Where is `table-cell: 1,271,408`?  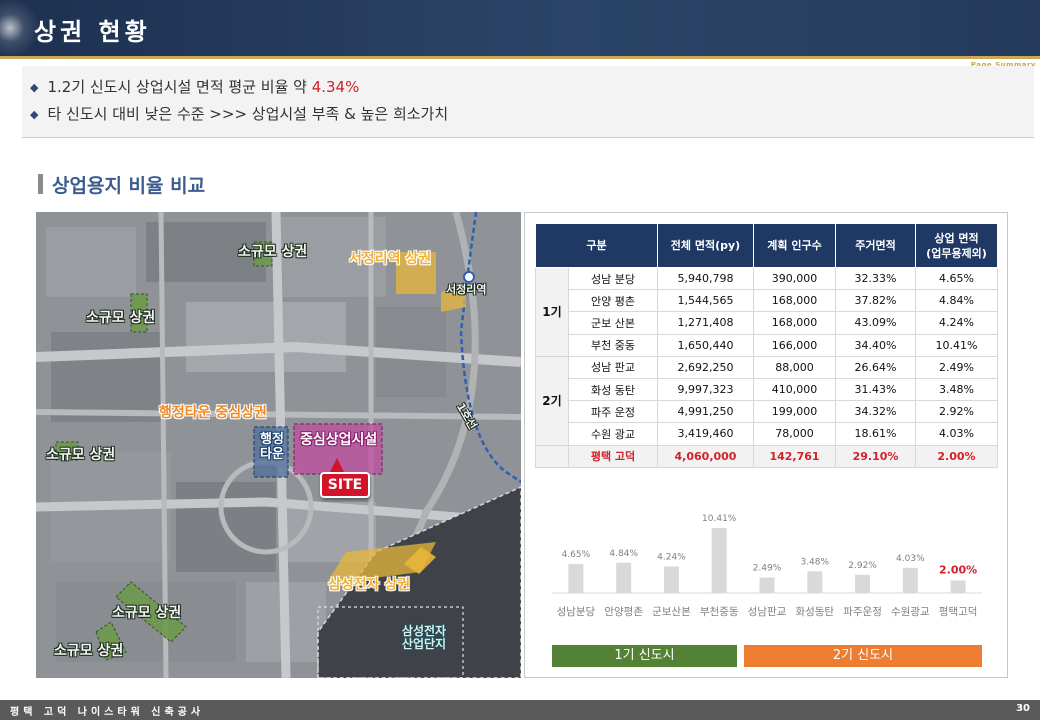
table-cell: 1,271,408 is located at coordinates (705, 323).